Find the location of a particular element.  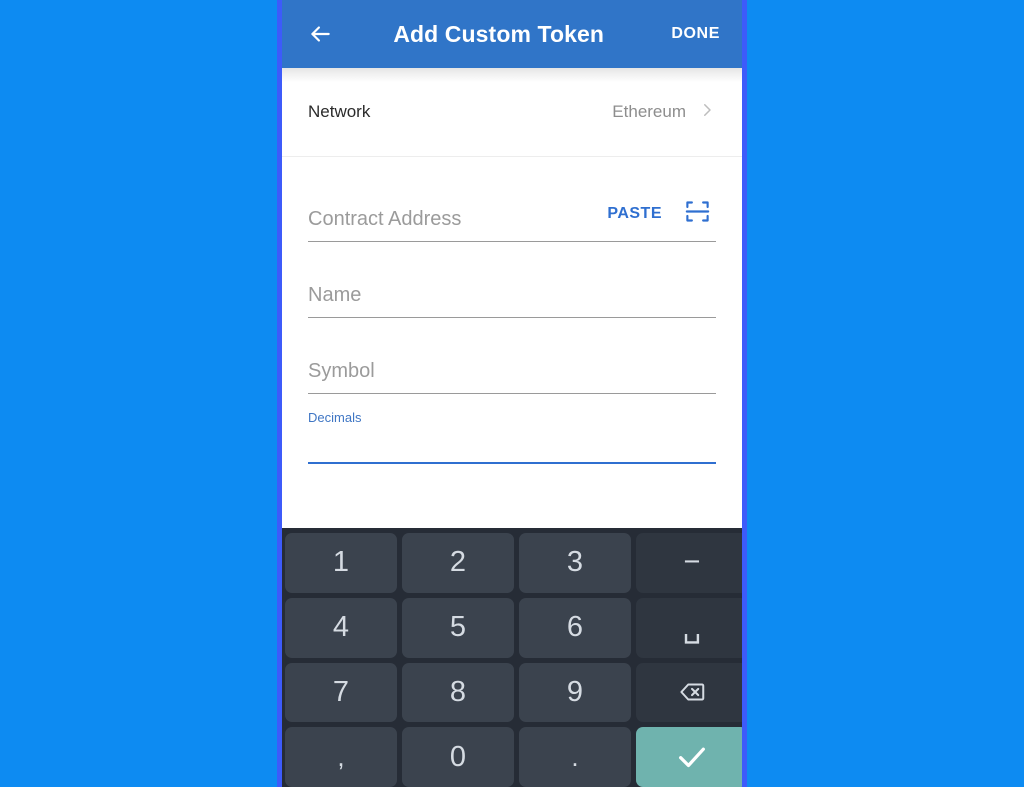

qr-scan-icon is located at coordinates (697, 214).